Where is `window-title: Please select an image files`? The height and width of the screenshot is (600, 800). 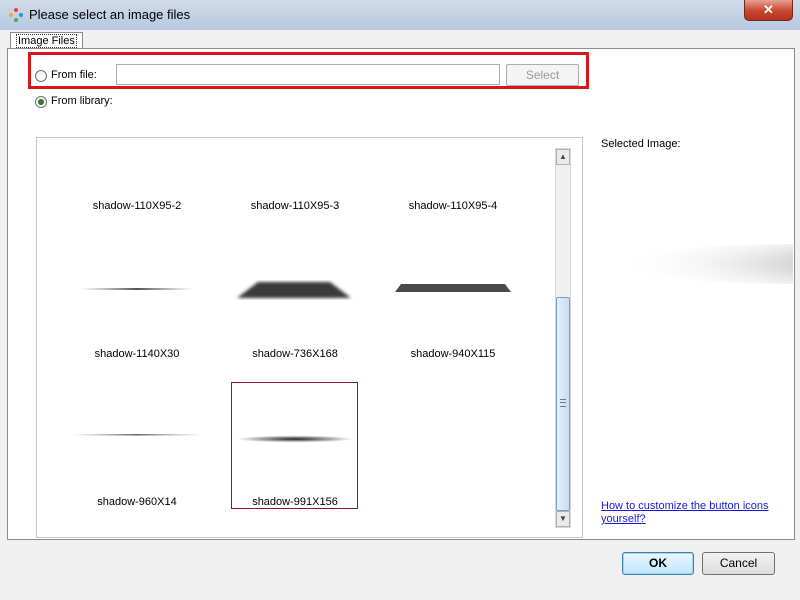
window-title: Please select an image files is located at coordinates (110, 14).